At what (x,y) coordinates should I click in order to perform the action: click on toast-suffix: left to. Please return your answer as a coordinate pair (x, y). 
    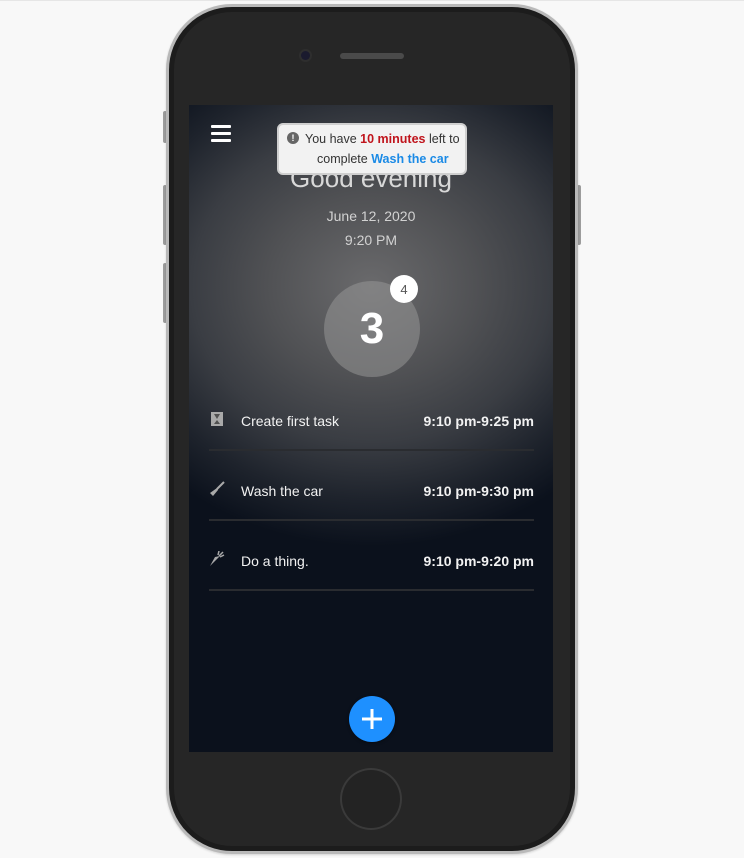
    Looking at the image, I should click on (444, 139).